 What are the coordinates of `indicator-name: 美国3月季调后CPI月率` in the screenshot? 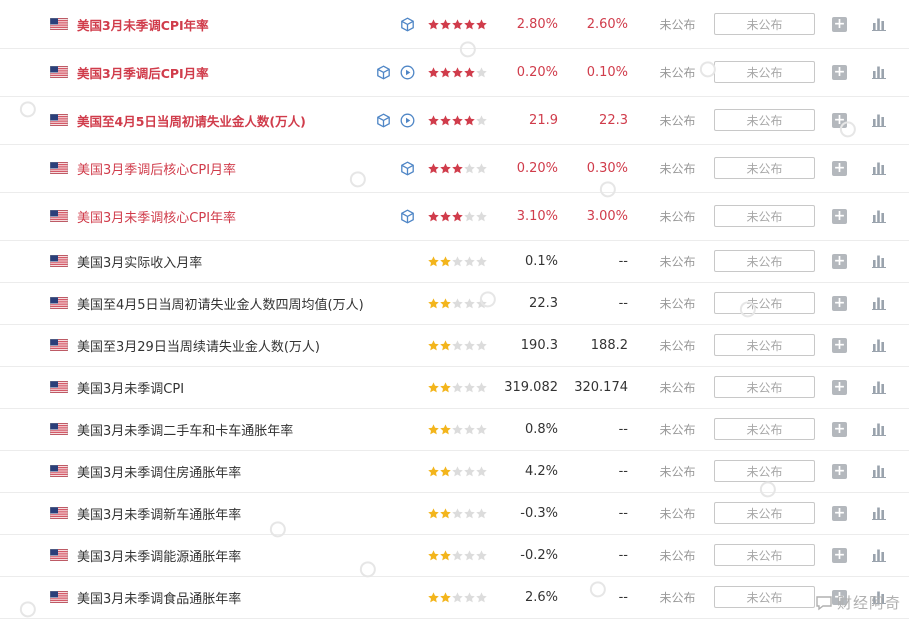 It's located at (143, 72).